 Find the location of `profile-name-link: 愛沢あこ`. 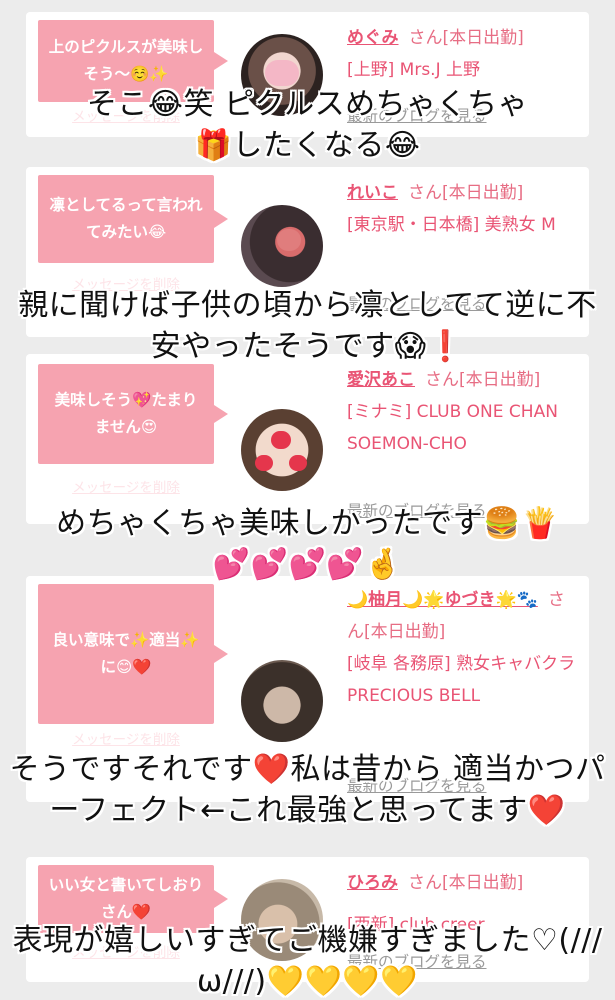

profile-name-link: 愛沢あこ is located at coordinates (381, 380).